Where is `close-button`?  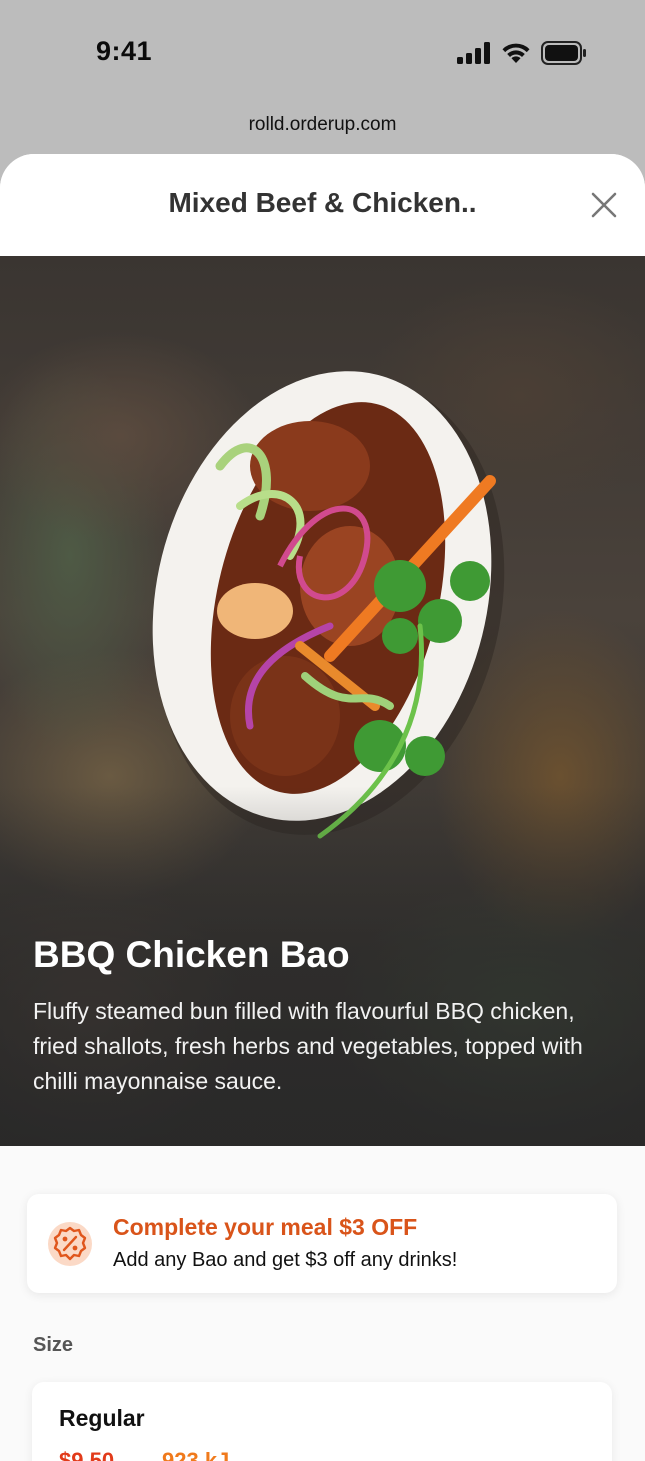 close-button is located at coordinates (604, 205).